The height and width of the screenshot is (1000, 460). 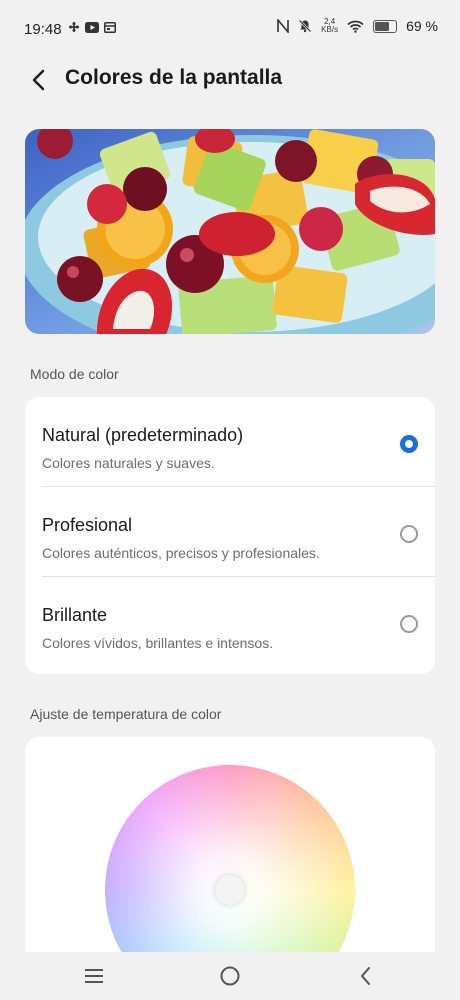 I want to click on radio-natural-selected, so click(x=409, y=444).